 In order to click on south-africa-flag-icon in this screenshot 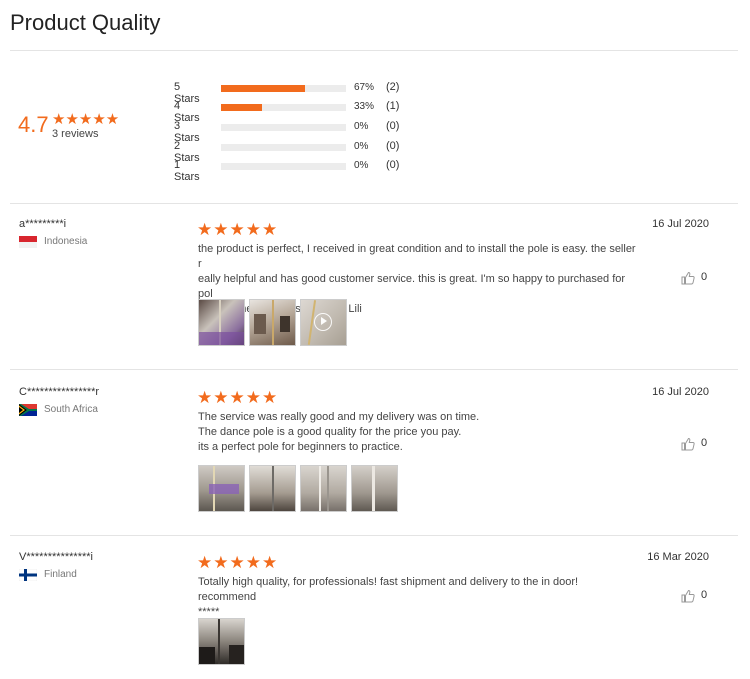, I will do `click(28, 410)`.